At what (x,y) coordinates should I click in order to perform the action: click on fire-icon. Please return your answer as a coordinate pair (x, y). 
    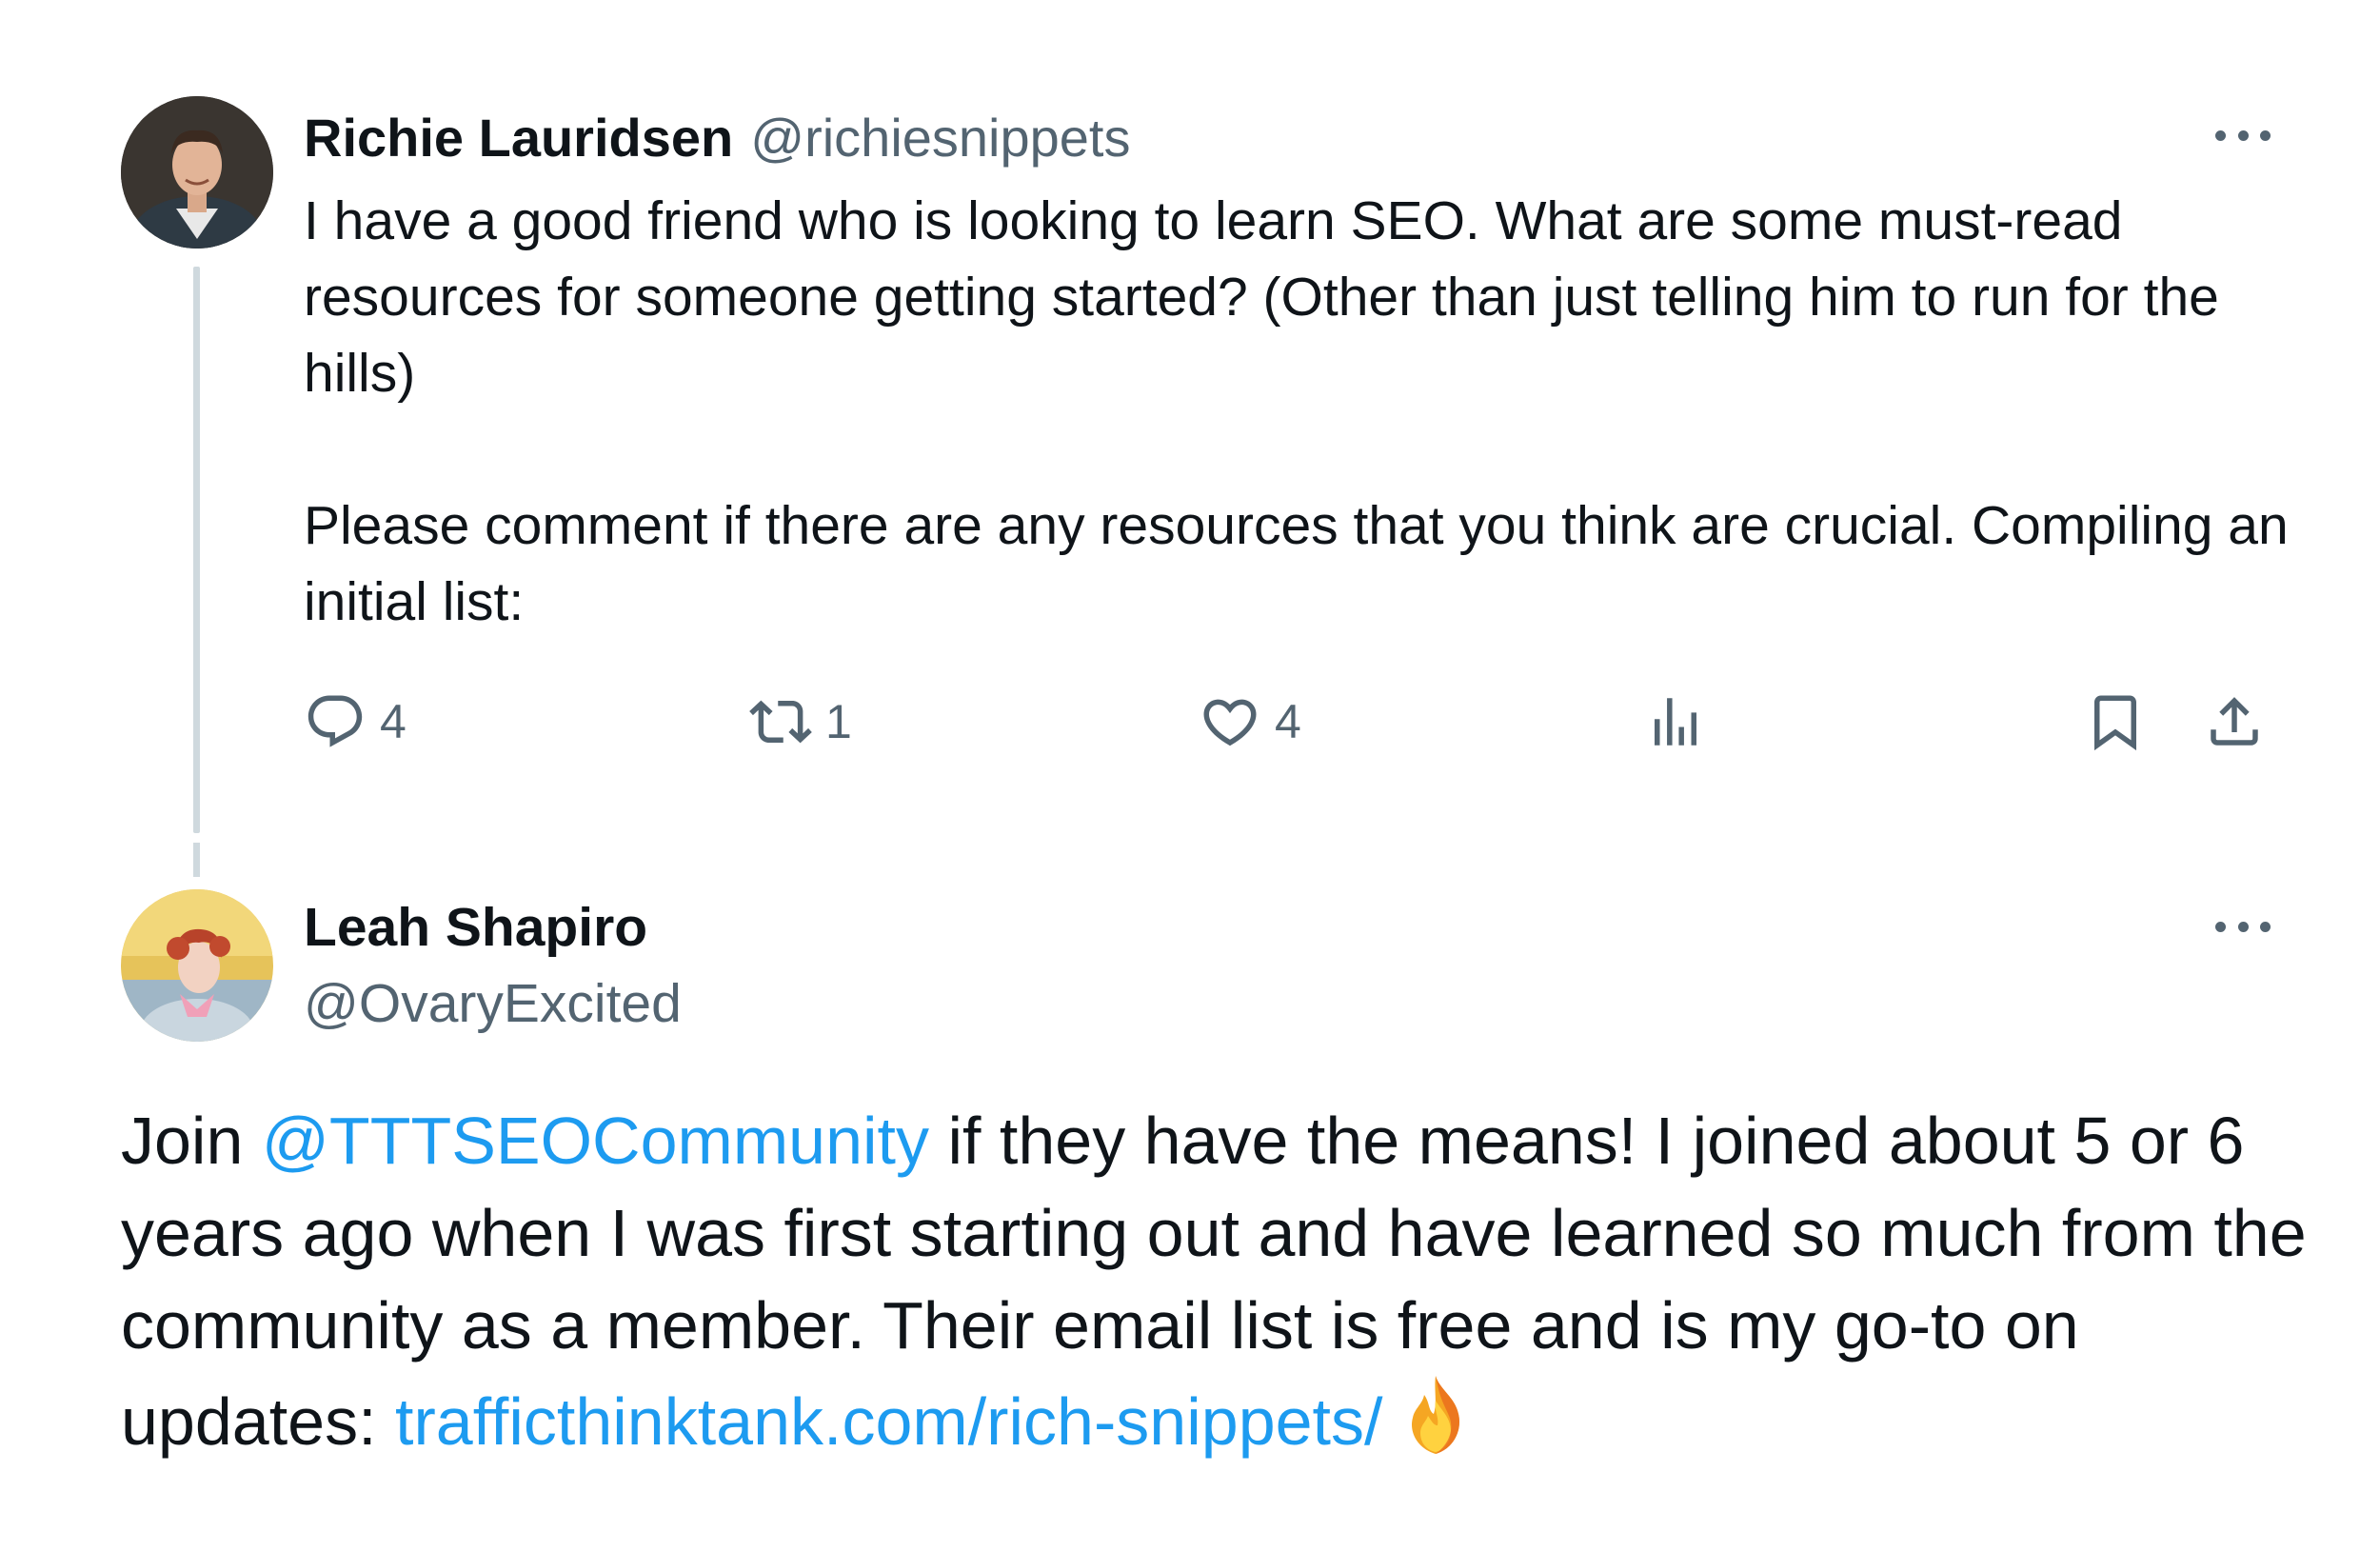
    Looking at the image, I should click on (1436, 1415).